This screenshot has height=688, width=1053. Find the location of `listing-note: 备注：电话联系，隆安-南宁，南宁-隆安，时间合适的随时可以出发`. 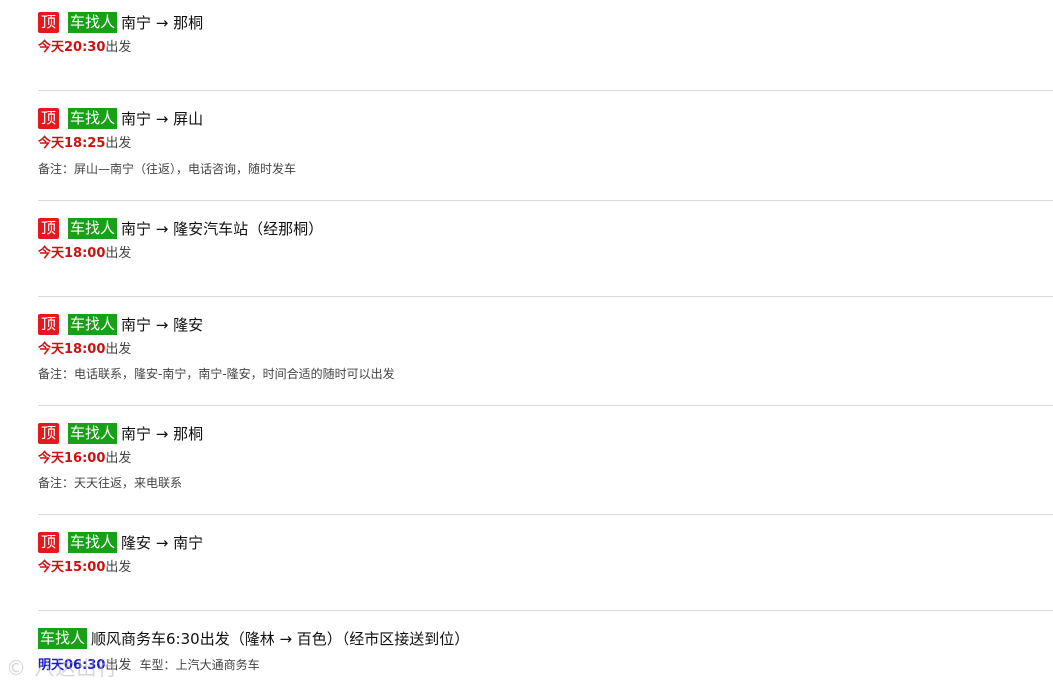

listing-note: 备注：电话联系，隆安-南宁，南宁-隆安，时间合适的随时可以出发 is located at coordinates (216, 374).